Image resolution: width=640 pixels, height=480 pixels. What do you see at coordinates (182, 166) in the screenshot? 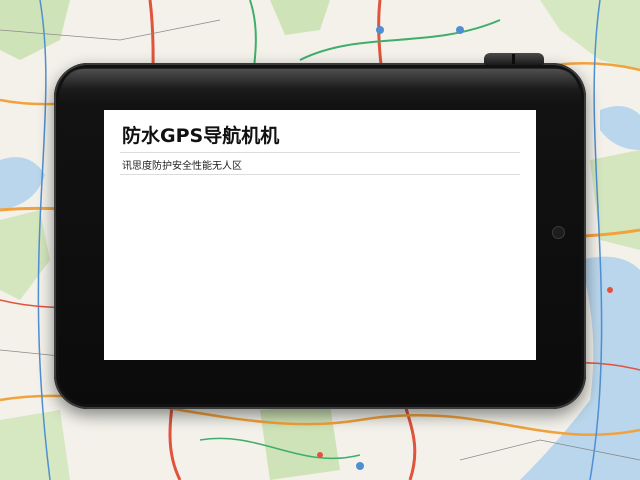
I see `page-subtitle: 讯思度防护安全性能无人区` at bounding box center [182, 166].